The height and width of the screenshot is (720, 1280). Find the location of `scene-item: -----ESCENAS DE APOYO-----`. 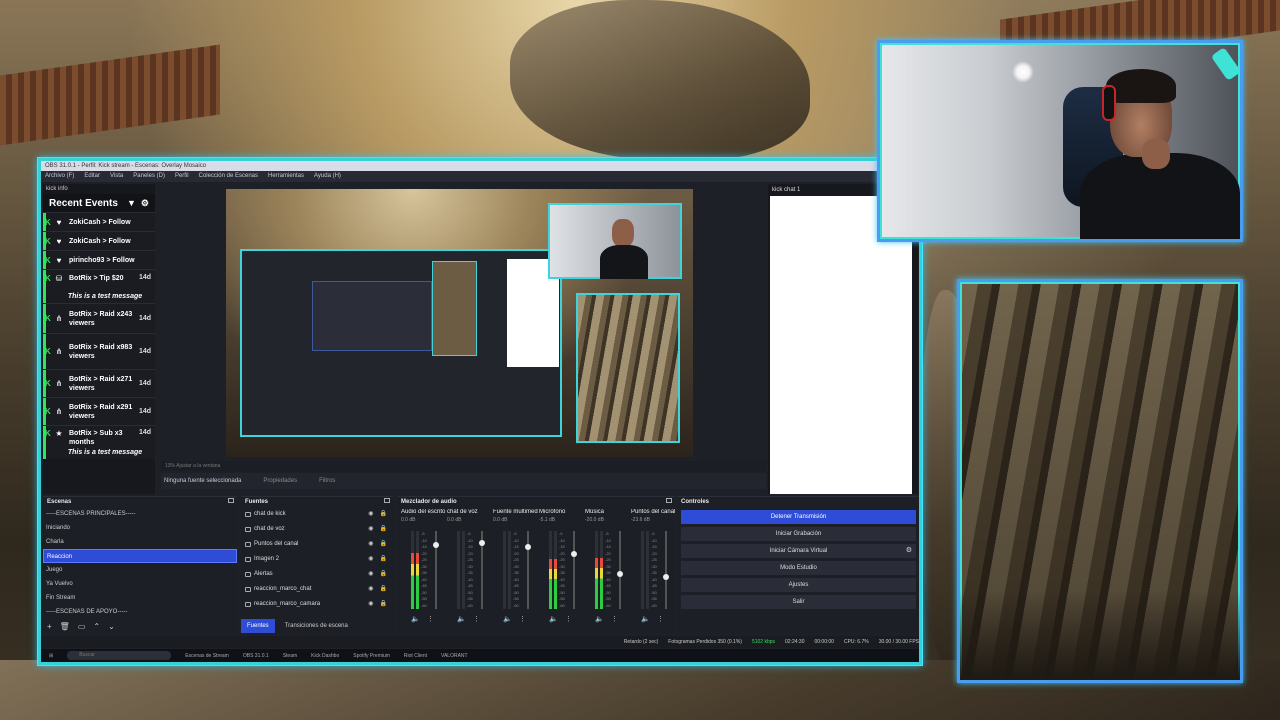

scene-item: -----ESCENAS DE APOYO----- is located at coordinates (140, 612).